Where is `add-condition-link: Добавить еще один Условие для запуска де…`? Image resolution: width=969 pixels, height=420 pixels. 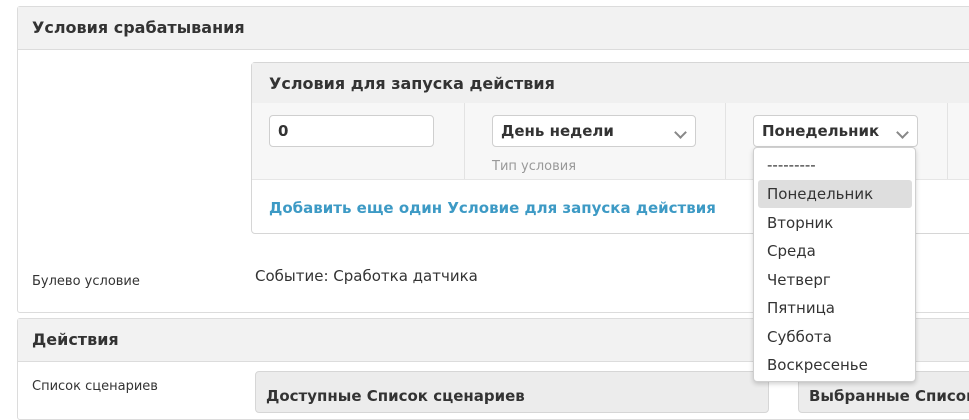 add-condition-link: Добавить еще один Условие для запуска де… is located at coordinates (492, 208).